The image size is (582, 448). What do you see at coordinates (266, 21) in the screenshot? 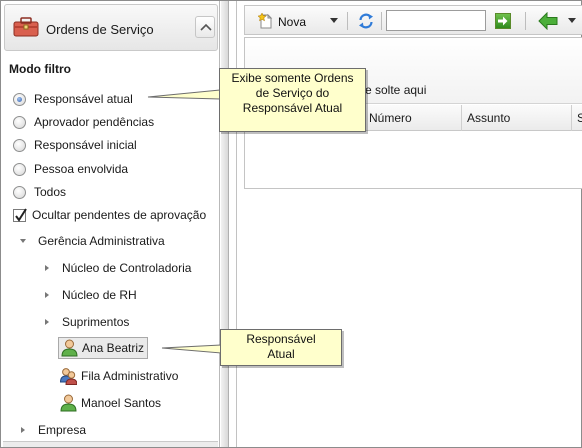
I see `new-document-icon` at bounding box center [266, 21].